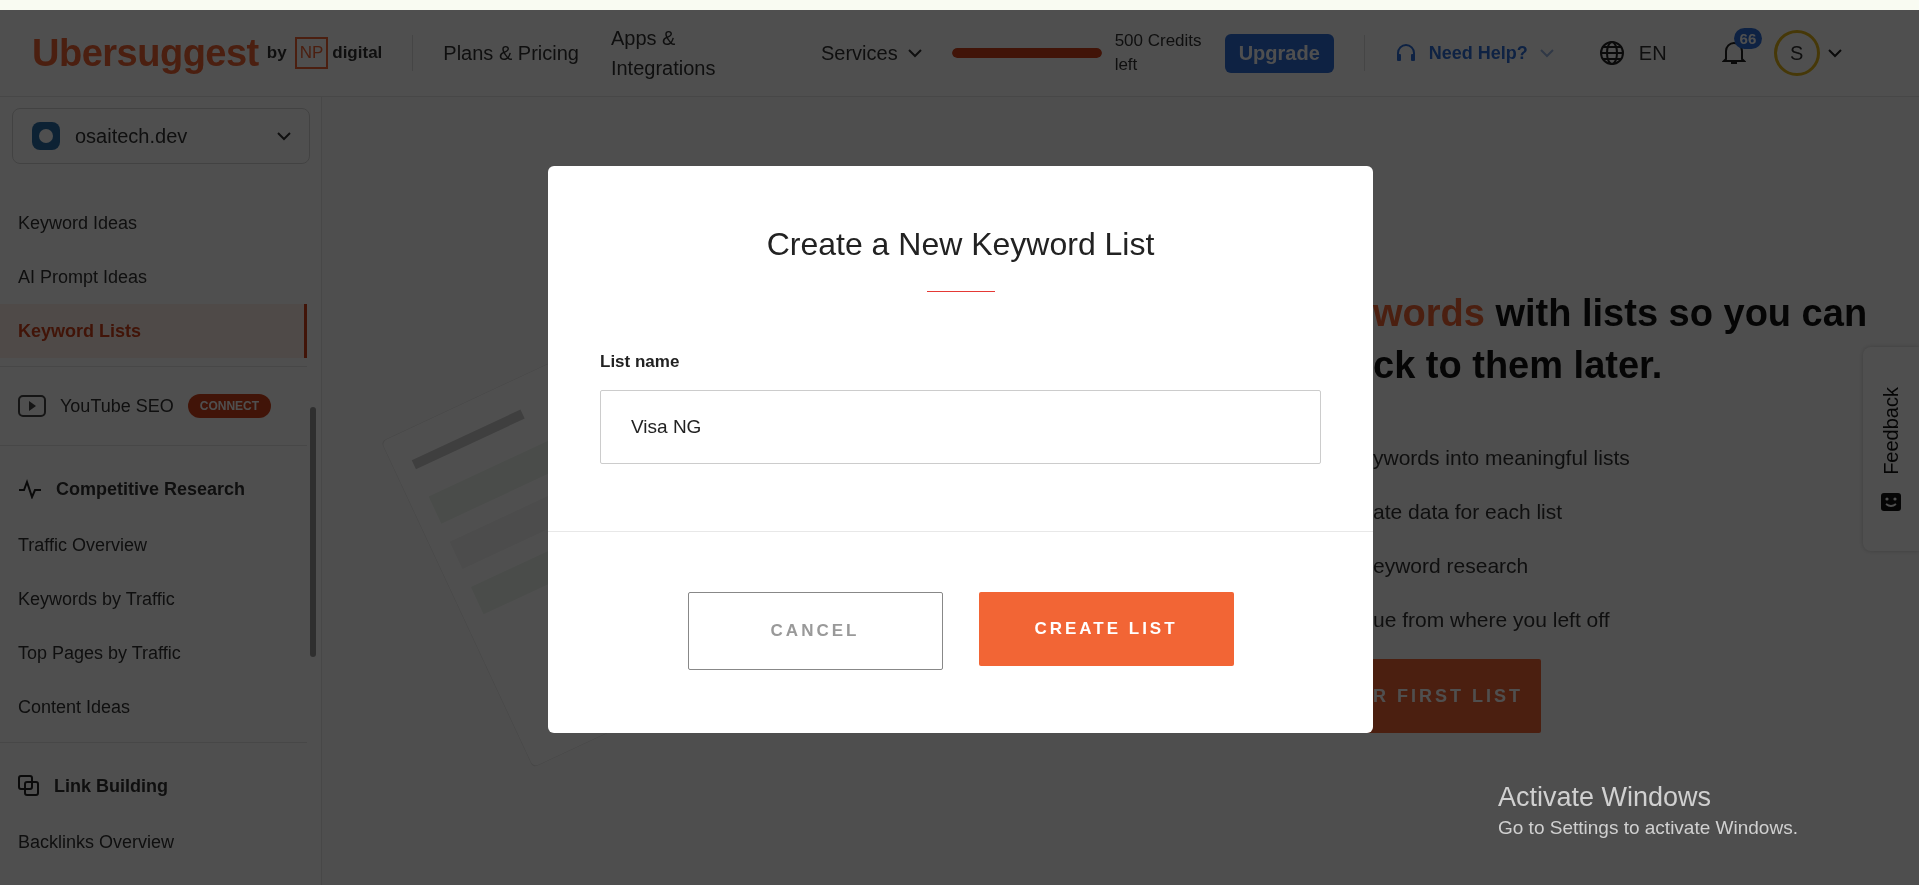 The image size is (1919, 885). Describe the element at coordinates (229, 406) in the screenshot. I see `connect-badge: CONNECT` at that location.